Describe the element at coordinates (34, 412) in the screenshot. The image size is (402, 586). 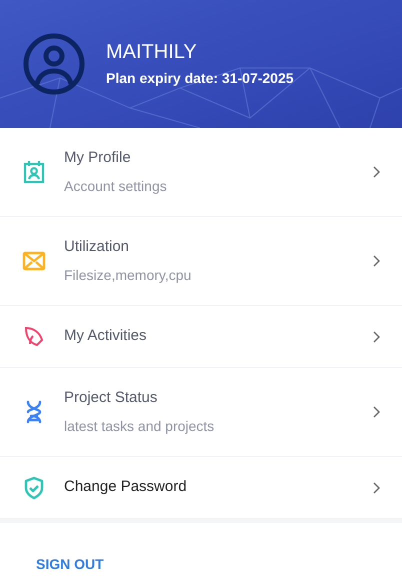
I see `dna-icon` at that location.